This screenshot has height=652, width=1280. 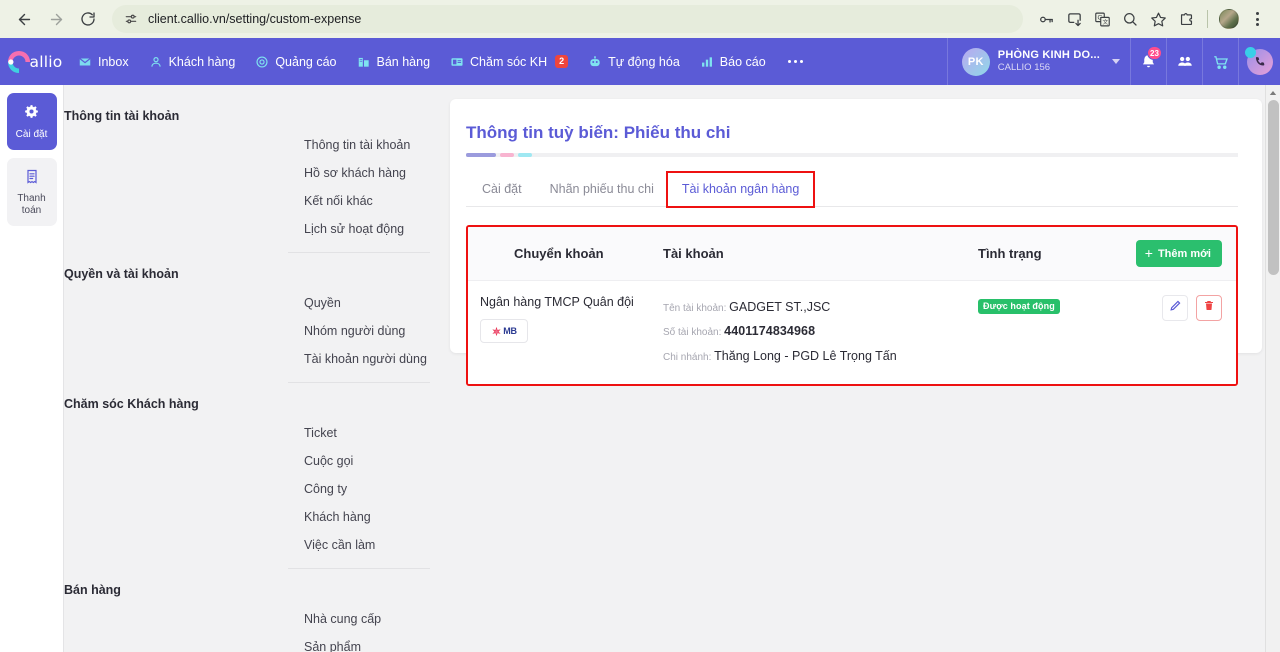 What do you see at coordinates (34, 61) in the screenshot?
I see `callio-logo: allio` at bounding box center [34, 61].